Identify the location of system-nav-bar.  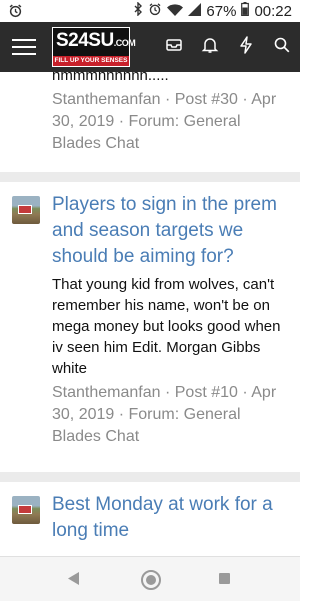
(150, 578).